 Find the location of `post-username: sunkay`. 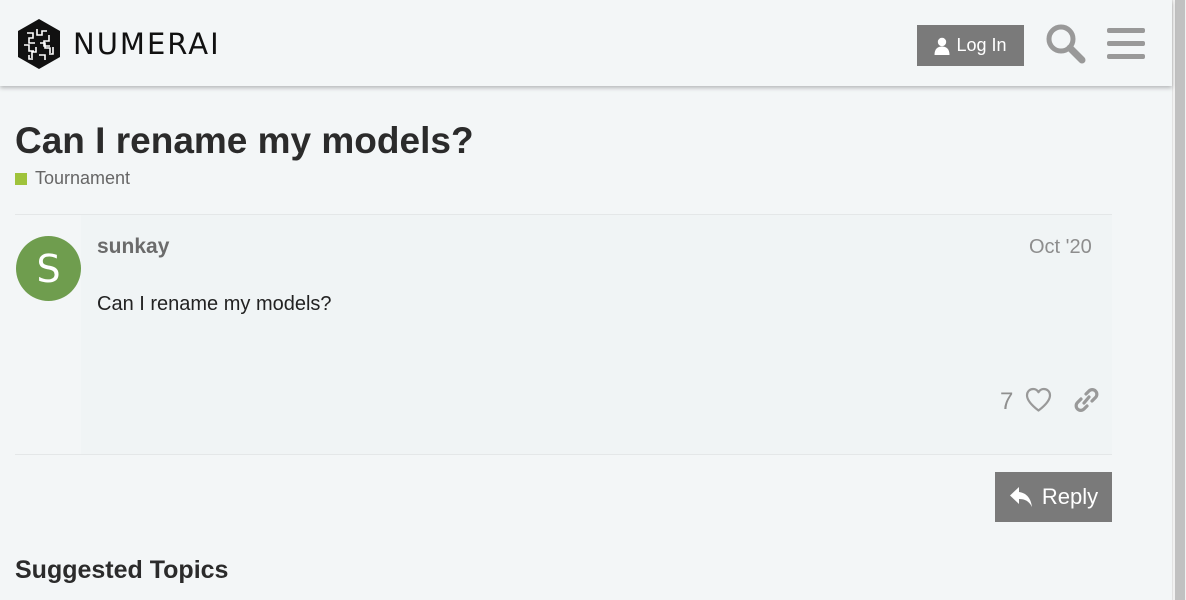

post-username: sunkay is located at coordinates (133, 247).